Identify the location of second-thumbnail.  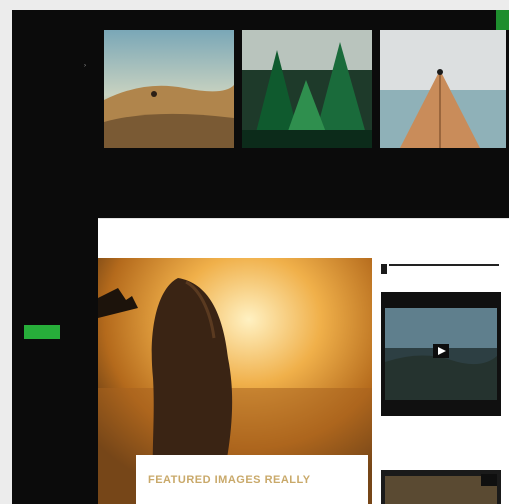
(441, 487).